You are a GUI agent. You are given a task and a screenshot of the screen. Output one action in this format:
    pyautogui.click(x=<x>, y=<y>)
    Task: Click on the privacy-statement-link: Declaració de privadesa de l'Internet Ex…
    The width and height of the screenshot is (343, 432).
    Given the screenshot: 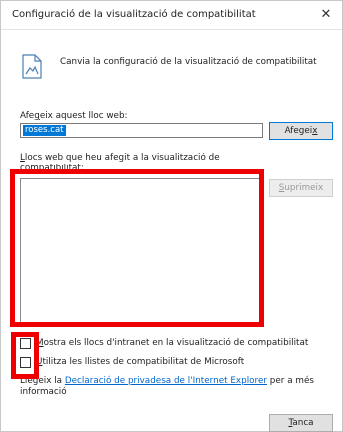 What is the action you would take?
    pyautogui.click(x=166, y=381)
    